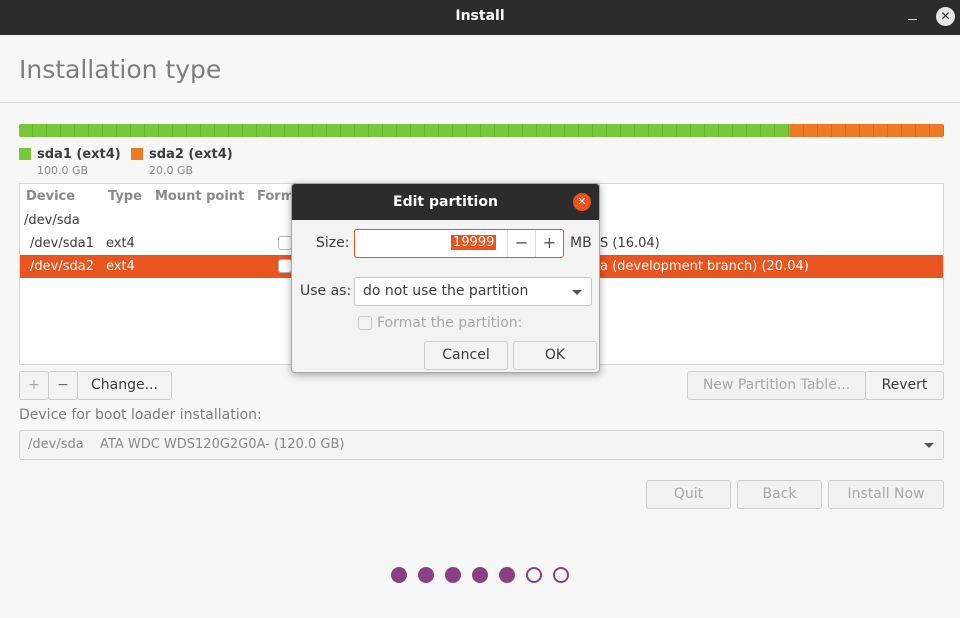 This screenshot has height=618, width=960. Describe the element at coordinates (365, 323) in the screenshot. I see `format-partition-checkbox` at that location.